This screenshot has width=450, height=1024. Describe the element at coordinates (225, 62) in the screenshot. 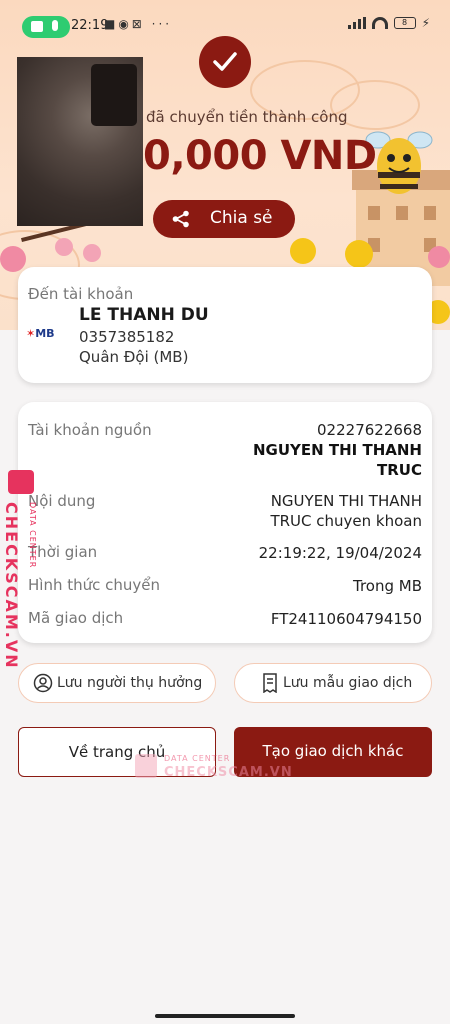

I see `success-check-icon` at that location.